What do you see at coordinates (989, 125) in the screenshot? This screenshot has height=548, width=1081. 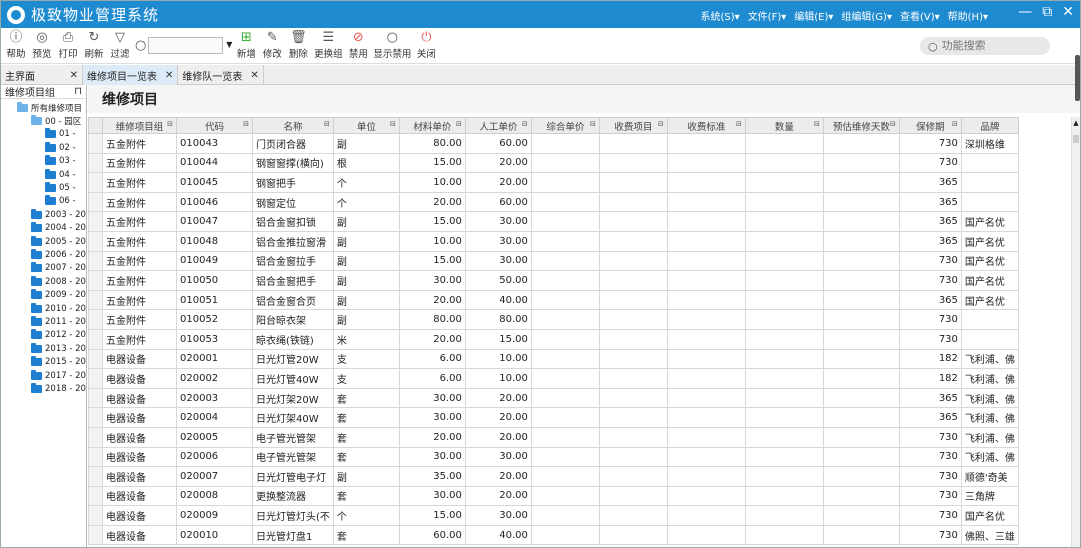 I see `column-header: 品牌` at bounding box center [989, 125].